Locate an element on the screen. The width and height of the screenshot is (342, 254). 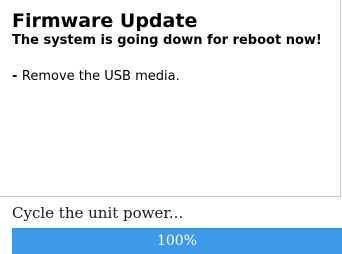
progress-bar: 100% is located at coordinates (177, 241).